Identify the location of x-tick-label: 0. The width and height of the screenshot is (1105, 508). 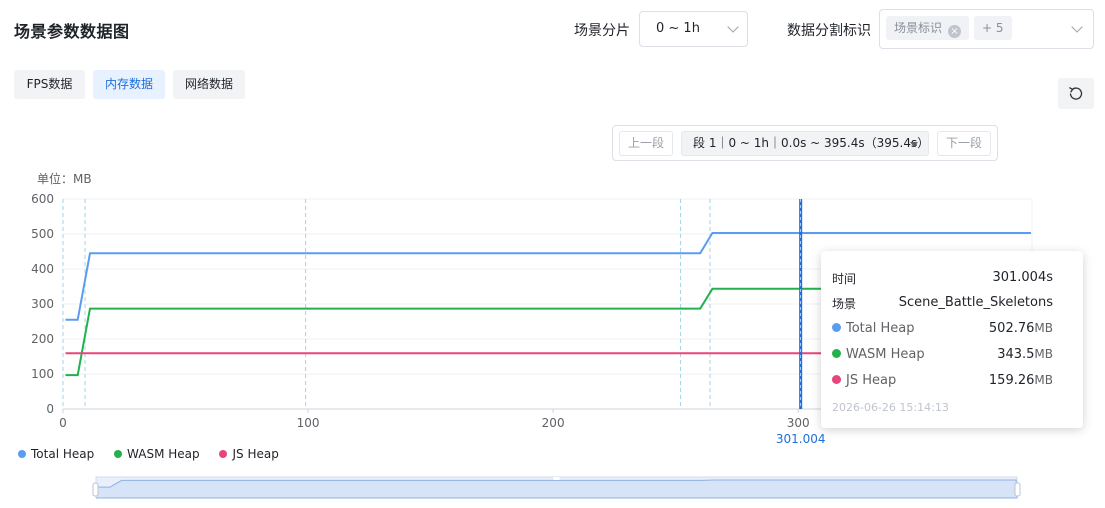
(63, 423).